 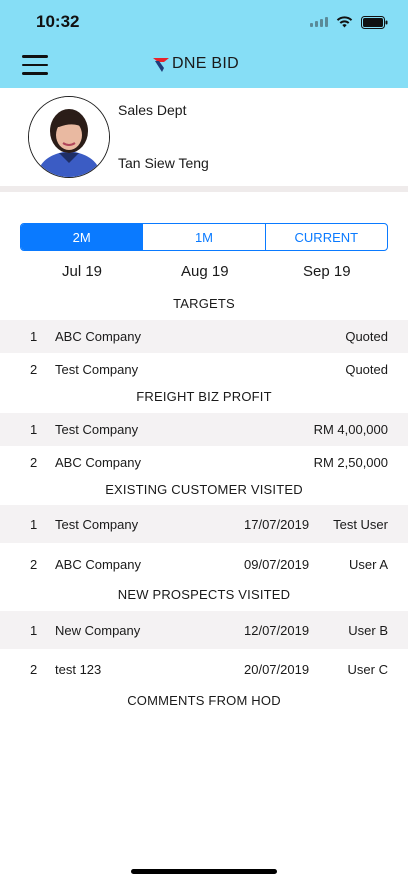 What do you see at coordinates (277, 669) in the screenshot?
I see `row-date: 20/07/2019` at bounding box center [277, 669].